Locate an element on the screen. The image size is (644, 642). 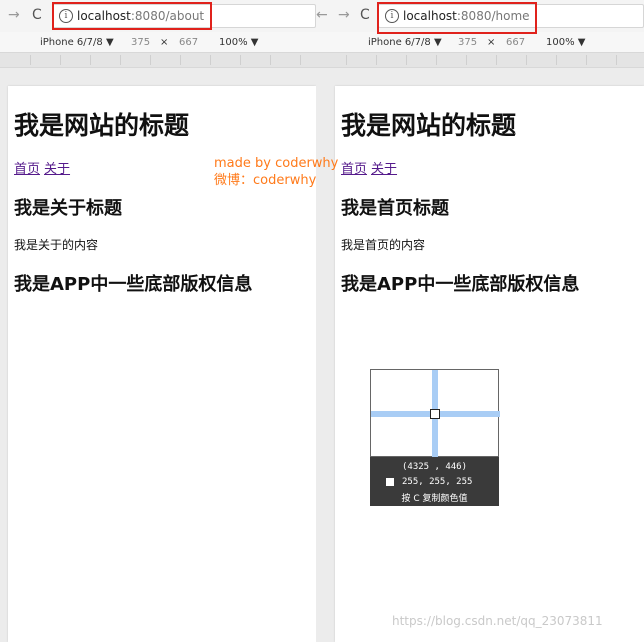
author-line-1: made by coderwhy is located at coordinates (276, 163).